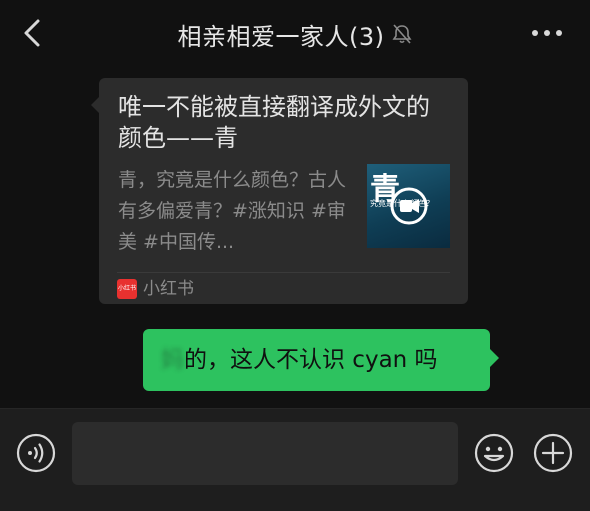 The image size is (590, 511). I want to click on blurred-text: 妈, so click(172, 360).